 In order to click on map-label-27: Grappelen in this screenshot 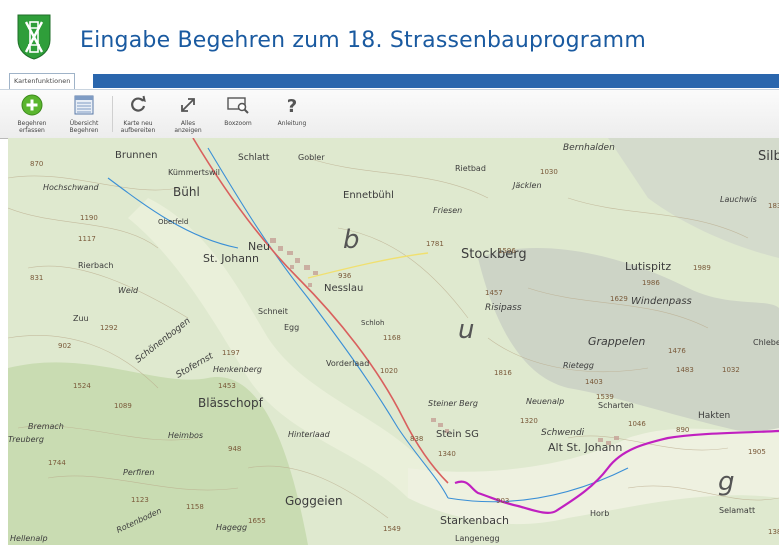, I will do `click(616, 341)`.